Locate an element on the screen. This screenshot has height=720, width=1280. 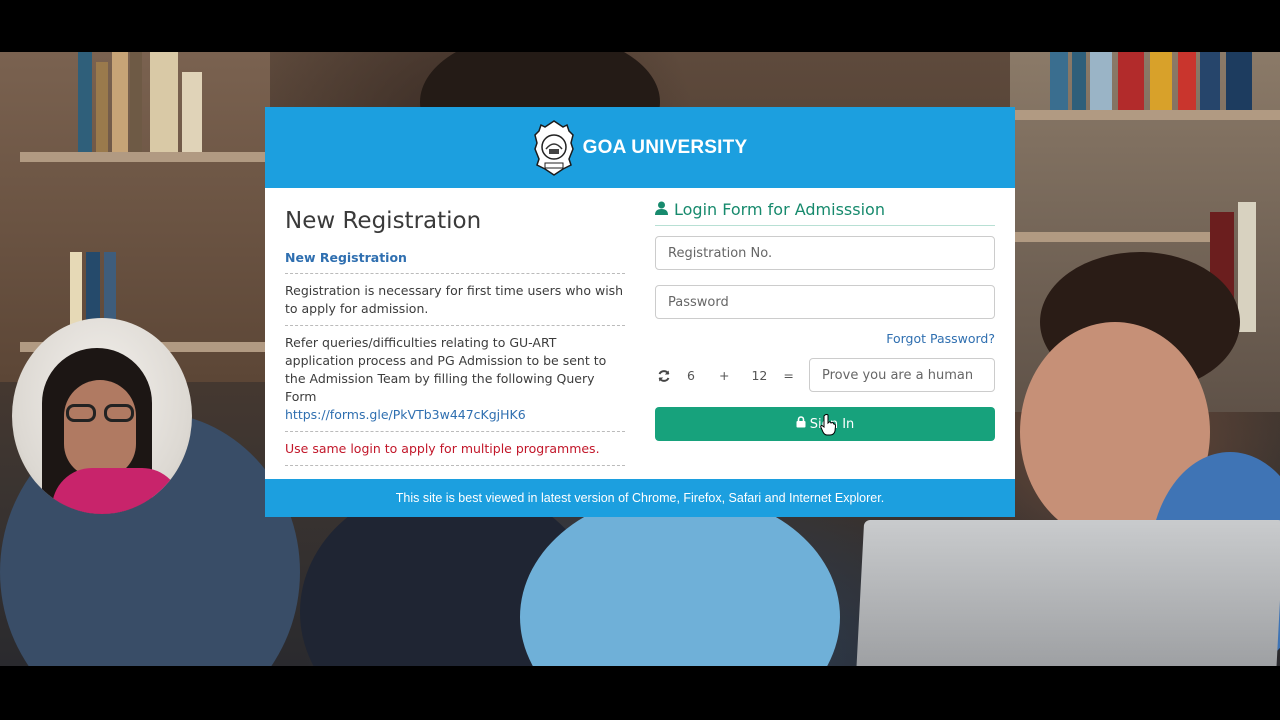
laptop is located at coordinates (1067, 593).